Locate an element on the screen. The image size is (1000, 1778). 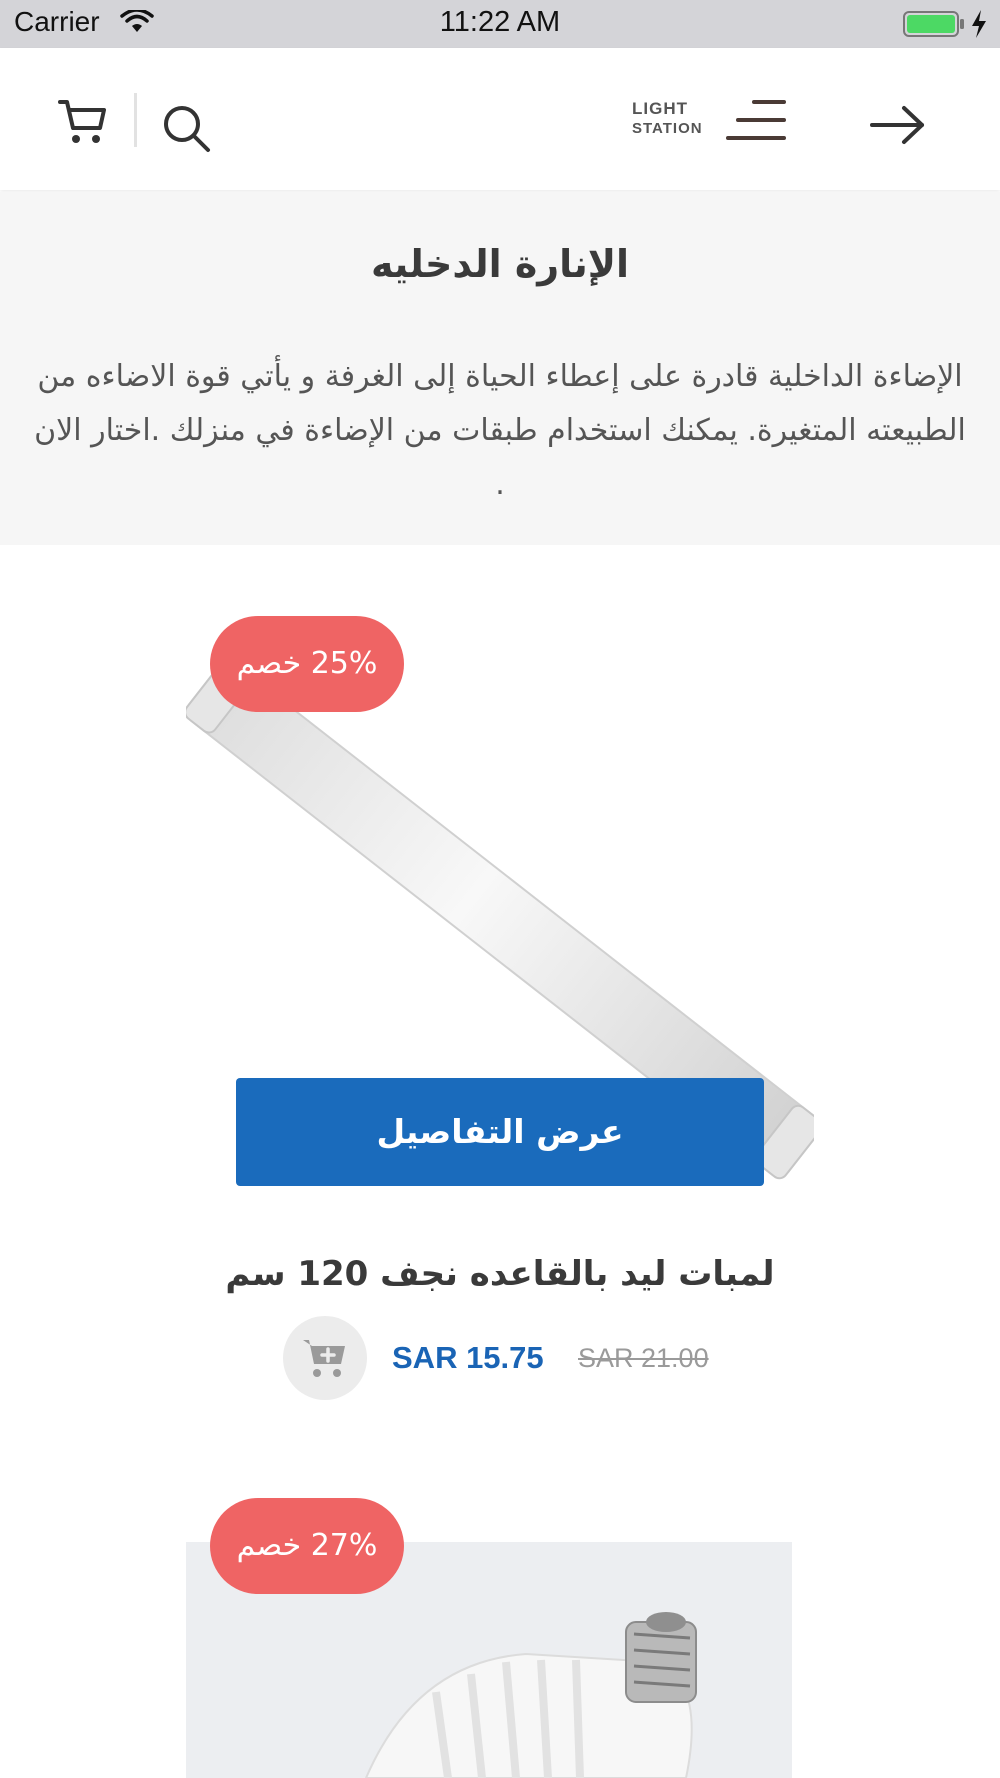
product-card: 27% خصم is located at coordinates (500, 1638).